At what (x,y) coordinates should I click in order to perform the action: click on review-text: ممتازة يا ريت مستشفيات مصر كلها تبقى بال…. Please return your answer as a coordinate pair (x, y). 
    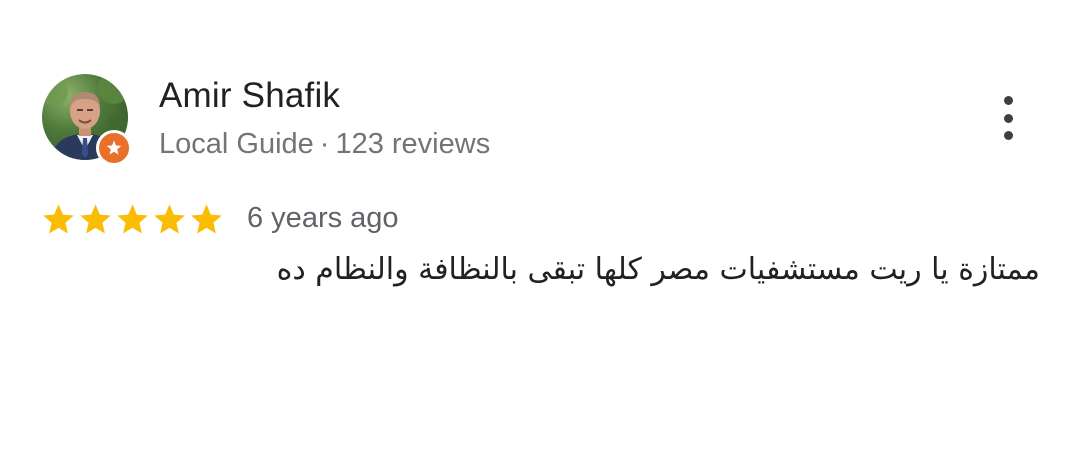
    Looking at the image, I should click on (658, 269).